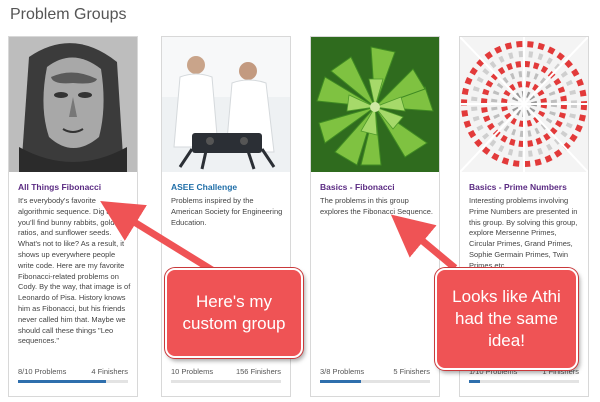 The width and height of the screenshot is (600, 402). I want to click on group-stats: 8/10 Problems 4 Finishers, so click(73, 371).